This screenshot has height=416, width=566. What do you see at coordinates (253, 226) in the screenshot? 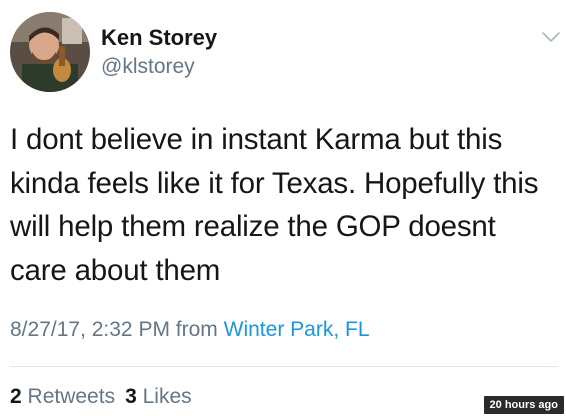
I see `tweet-text-line: will help them realize the GOP doesnt` at bounding box center [253, 226].